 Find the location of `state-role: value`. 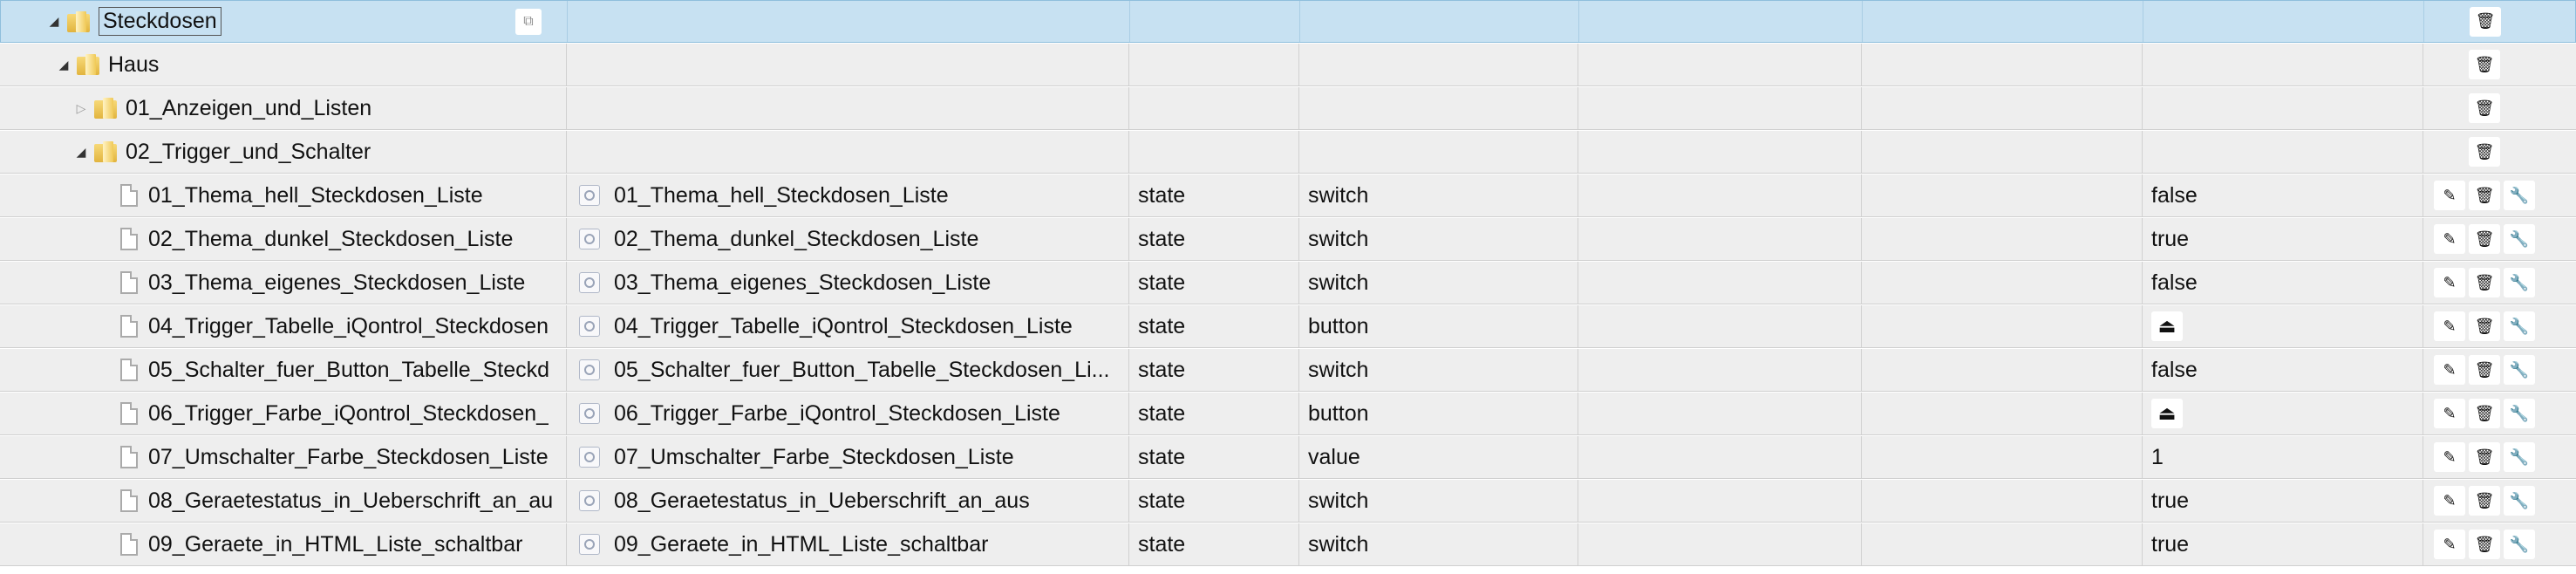

state-role: value is located at coordinates (1334, 456).